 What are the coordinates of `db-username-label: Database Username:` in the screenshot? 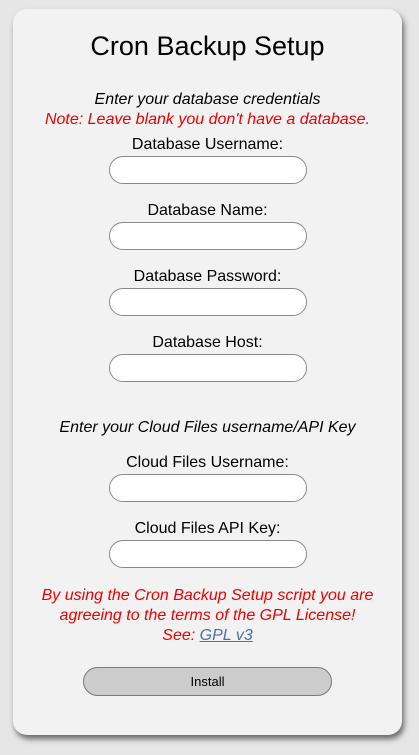 It's located at (207, 144).